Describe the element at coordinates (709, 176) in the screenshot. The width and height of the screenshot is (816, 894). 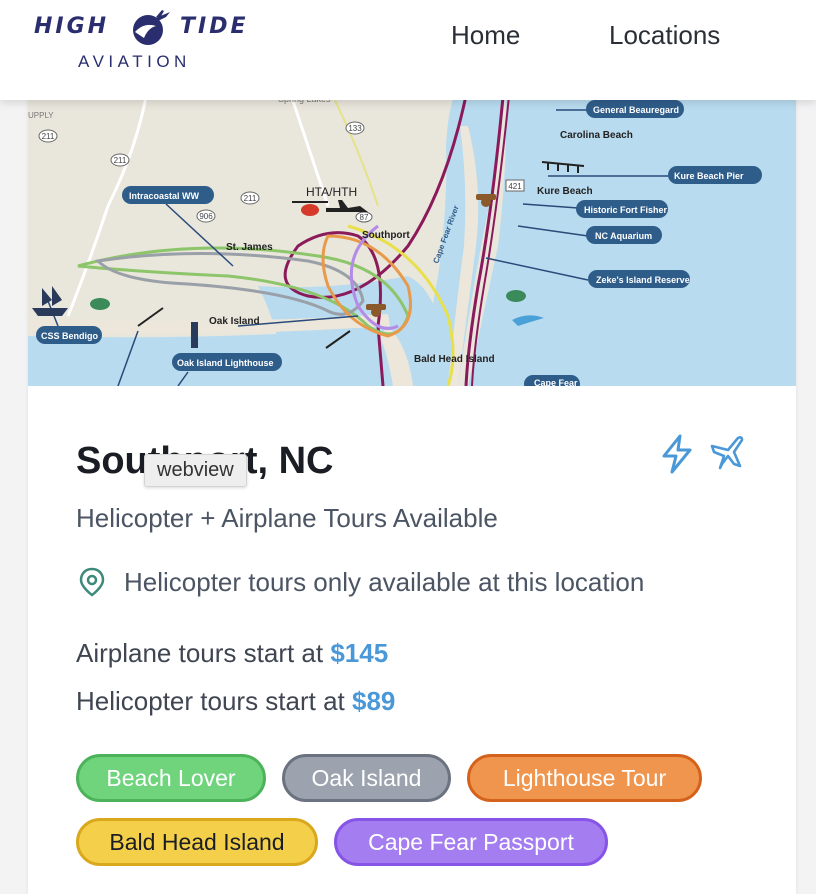
I see `map-label-kure-beach-pier: Kure Beach Pier` at that location.